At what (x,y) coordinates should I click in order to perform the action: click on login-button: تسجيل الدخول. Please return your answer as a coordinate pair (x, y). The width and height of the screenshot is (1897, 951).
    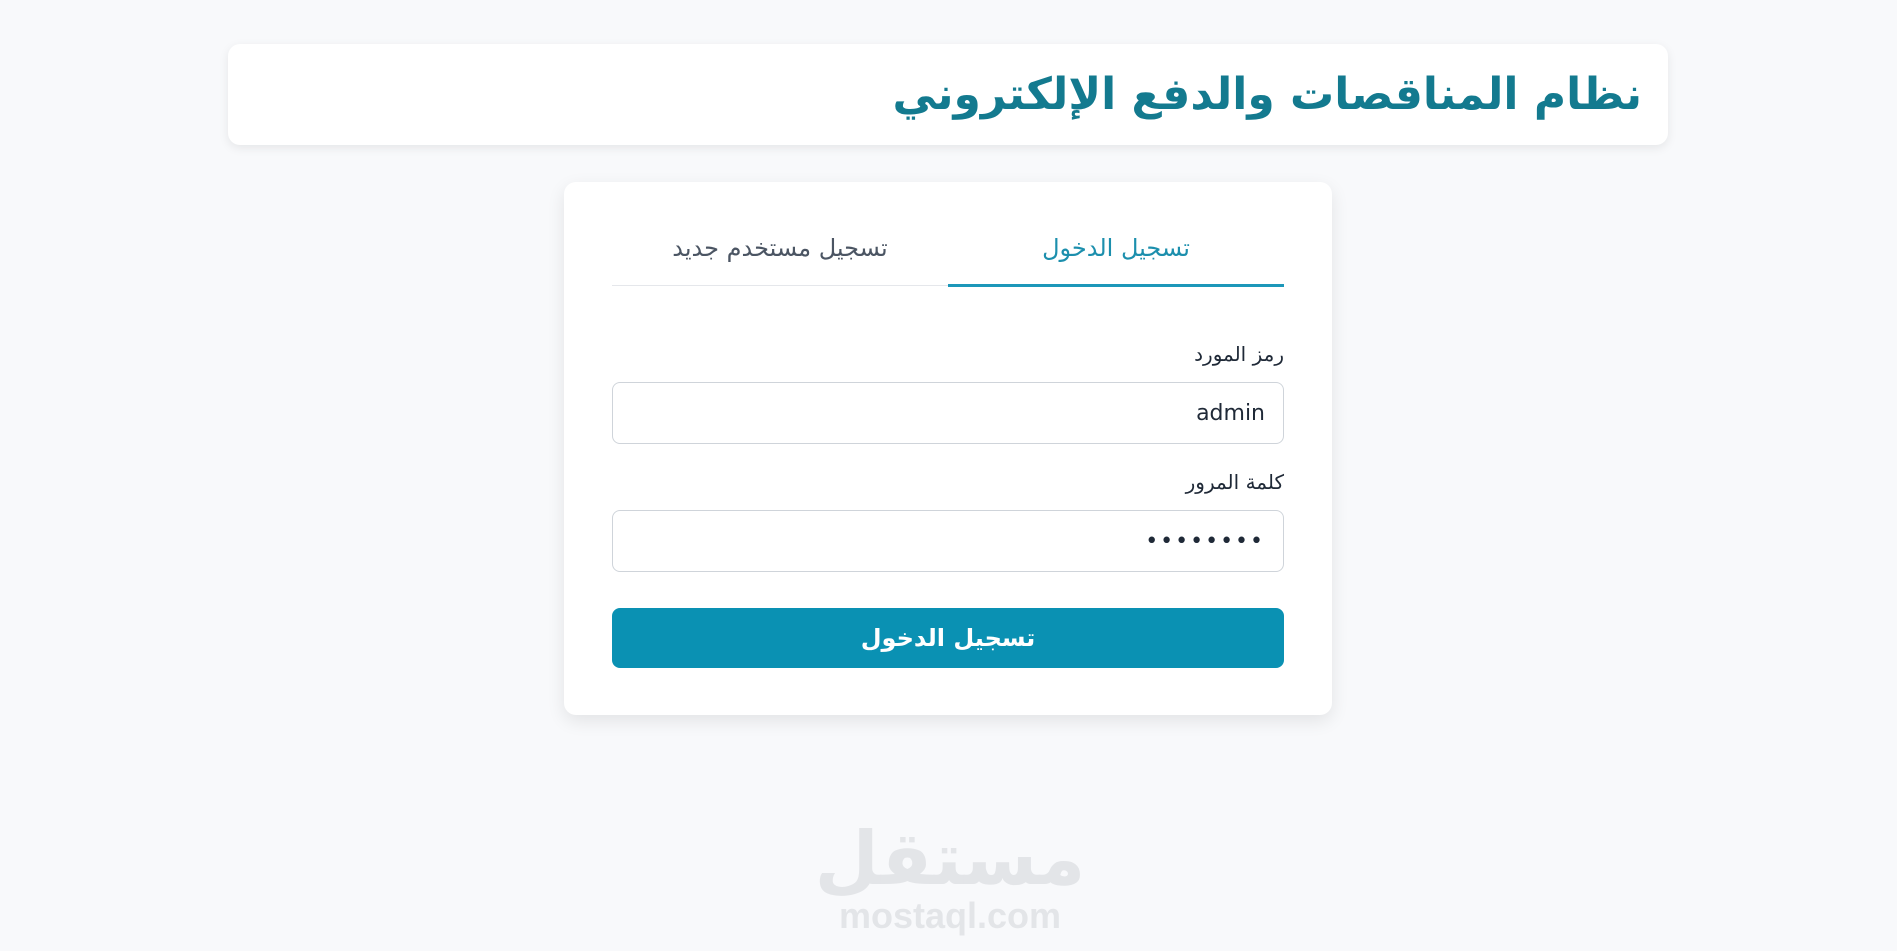
    Looking at the image, I should click on (948, 638).